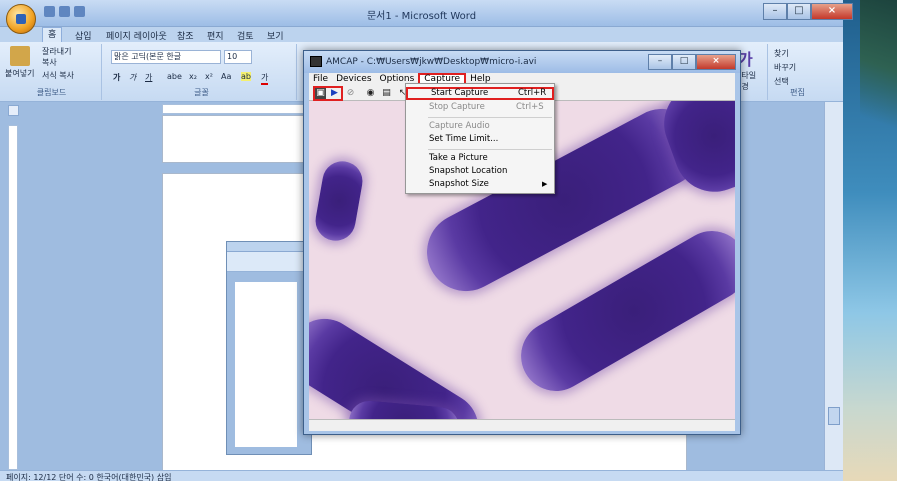  What do you see at coordinates (785, 67) in the screenshot?
I see `replace-button: 바꾸기` at bounding box center [785, 67].